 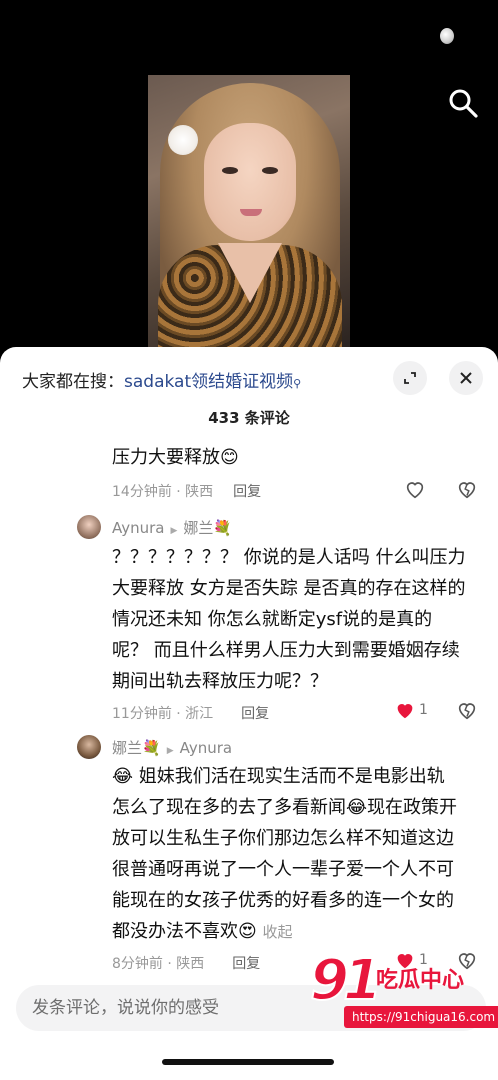 What do you see at coordinates (208, 382) in the screenshot?
I see `search-keyword: sadakat领结婚证视频` at bounding box center [208, 382].